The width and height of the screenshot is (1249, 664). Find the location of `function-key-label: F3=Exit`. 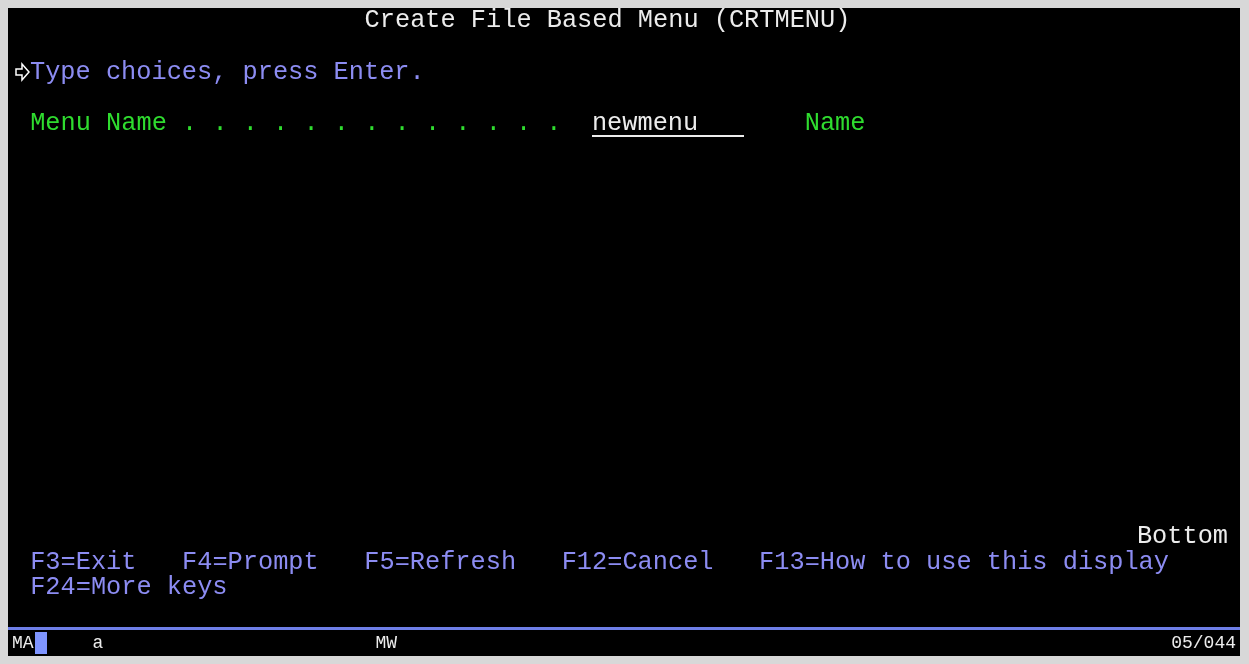

function-key-label: F3=Exit is located at coordinates (83, 562).